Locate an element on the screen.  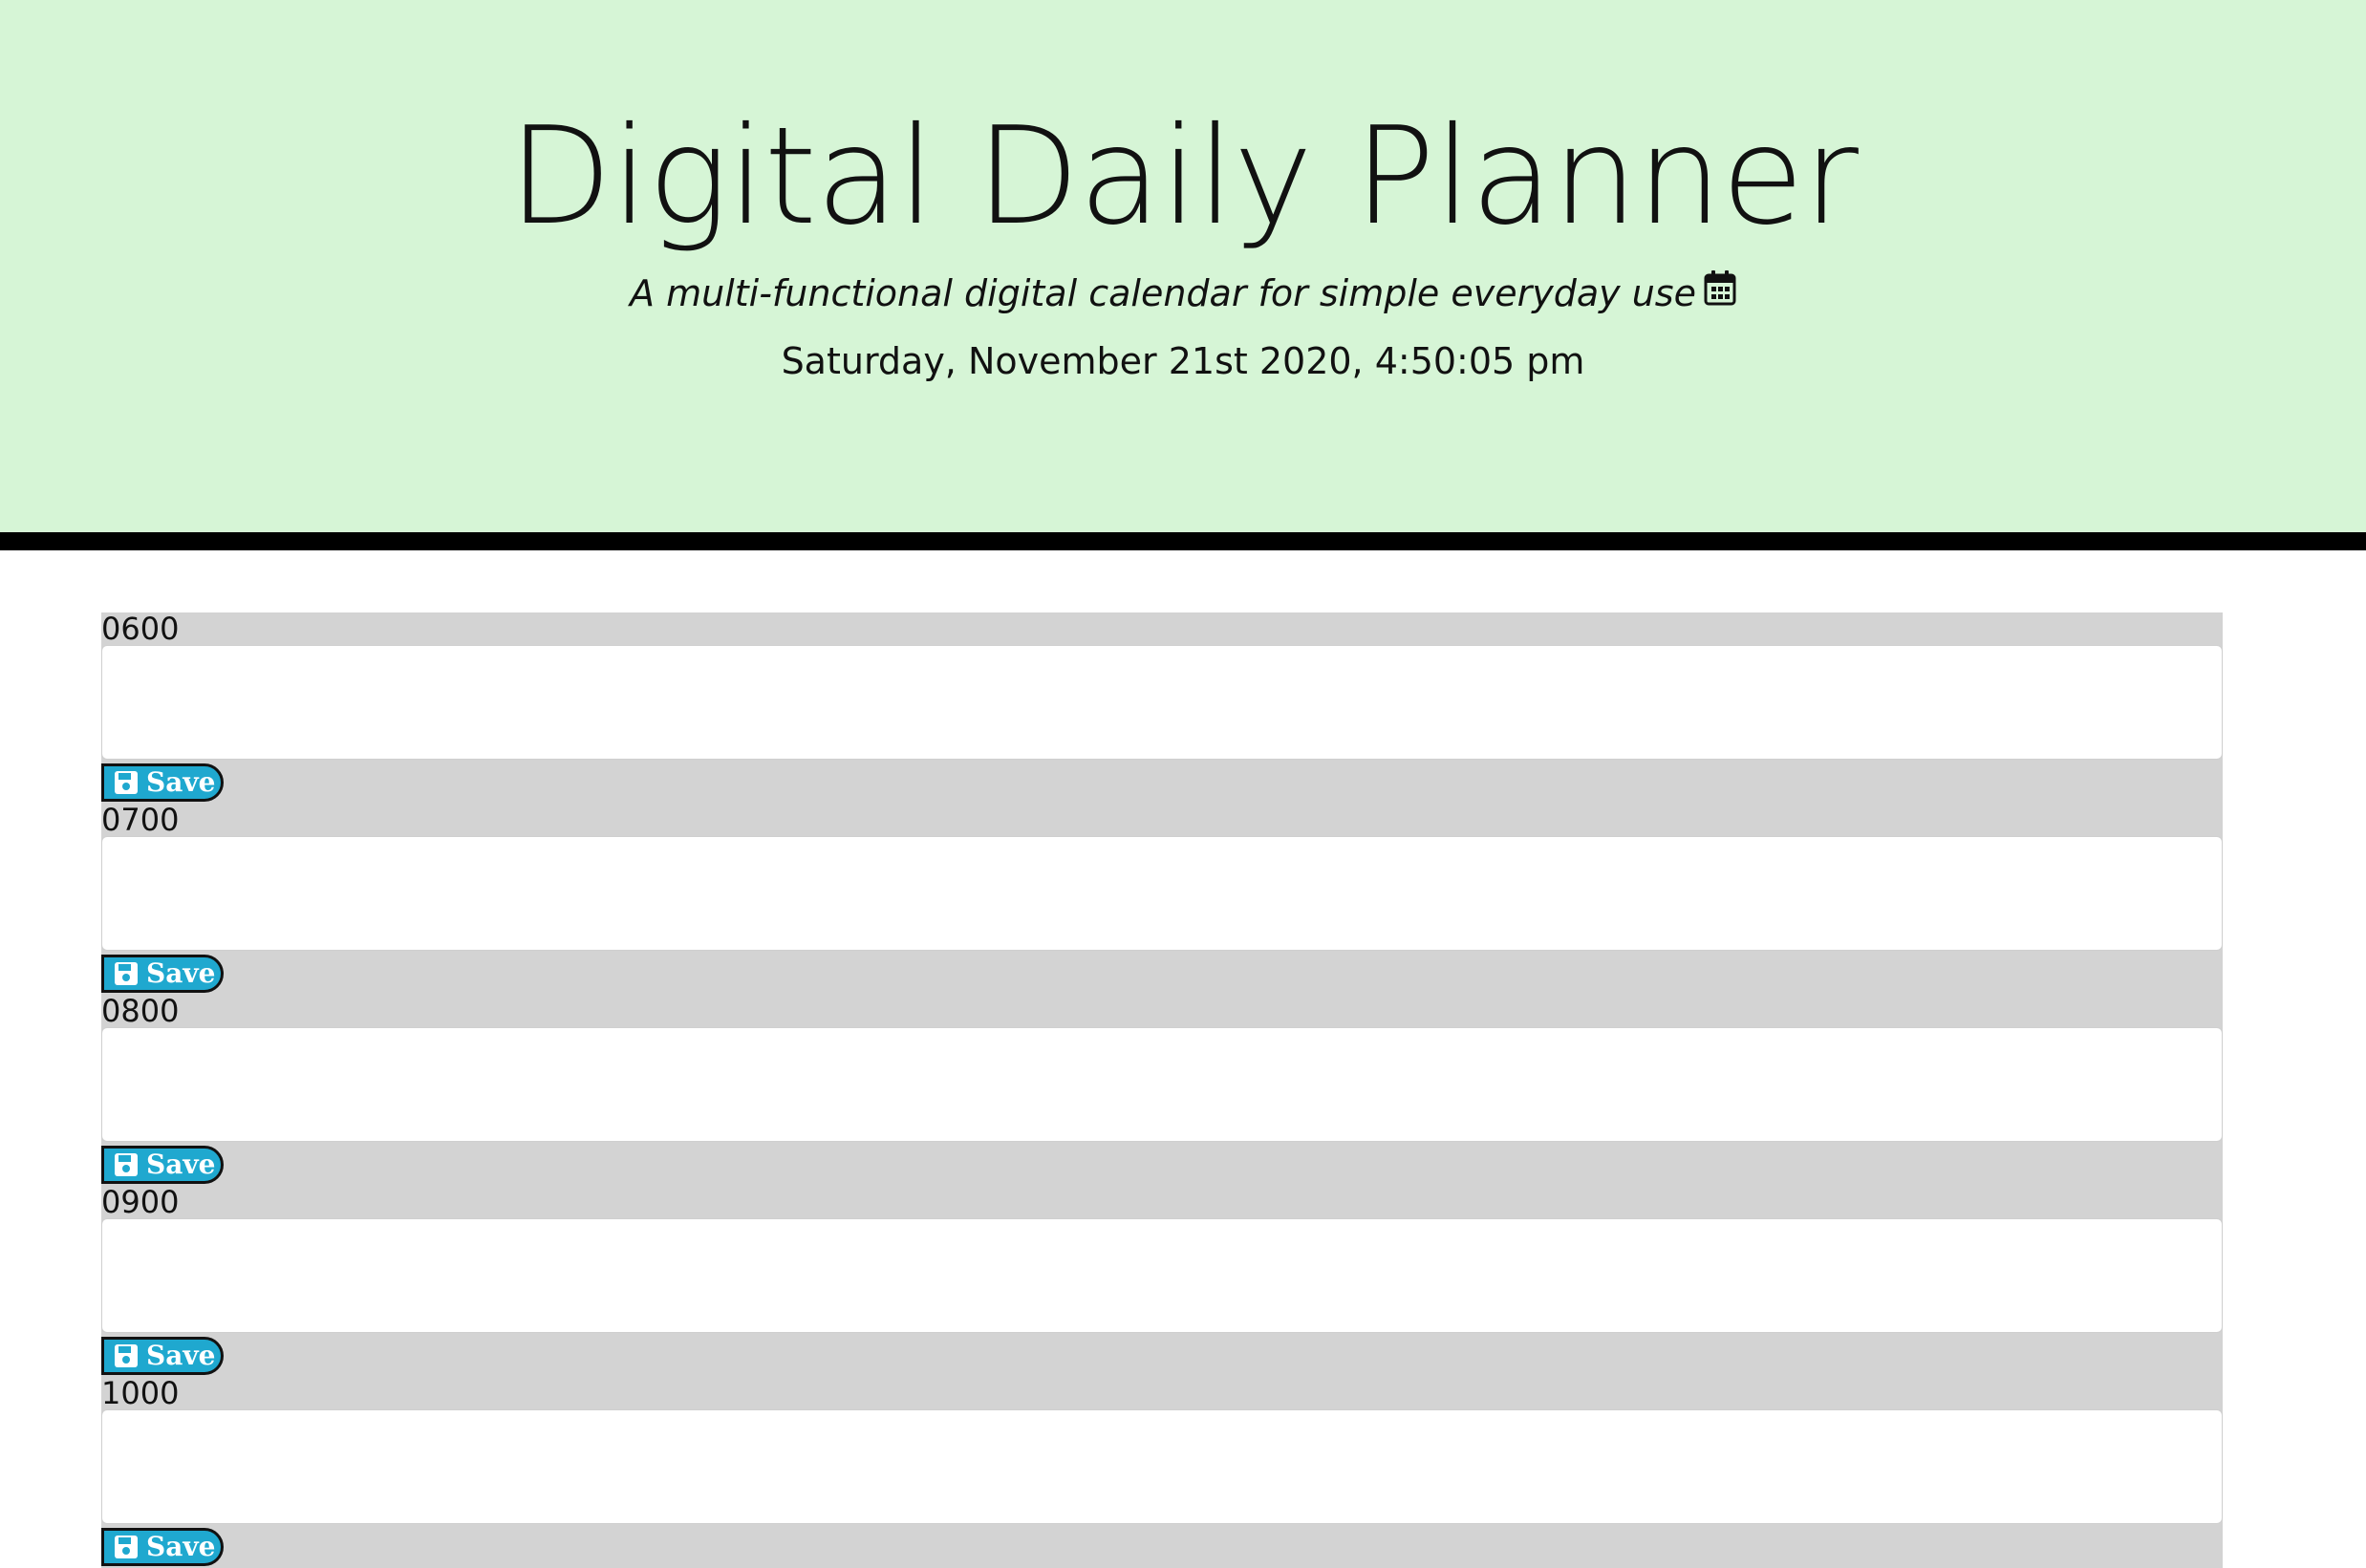
hour-block-0900: 0900 Save is located at coordinates (1162, 1282).